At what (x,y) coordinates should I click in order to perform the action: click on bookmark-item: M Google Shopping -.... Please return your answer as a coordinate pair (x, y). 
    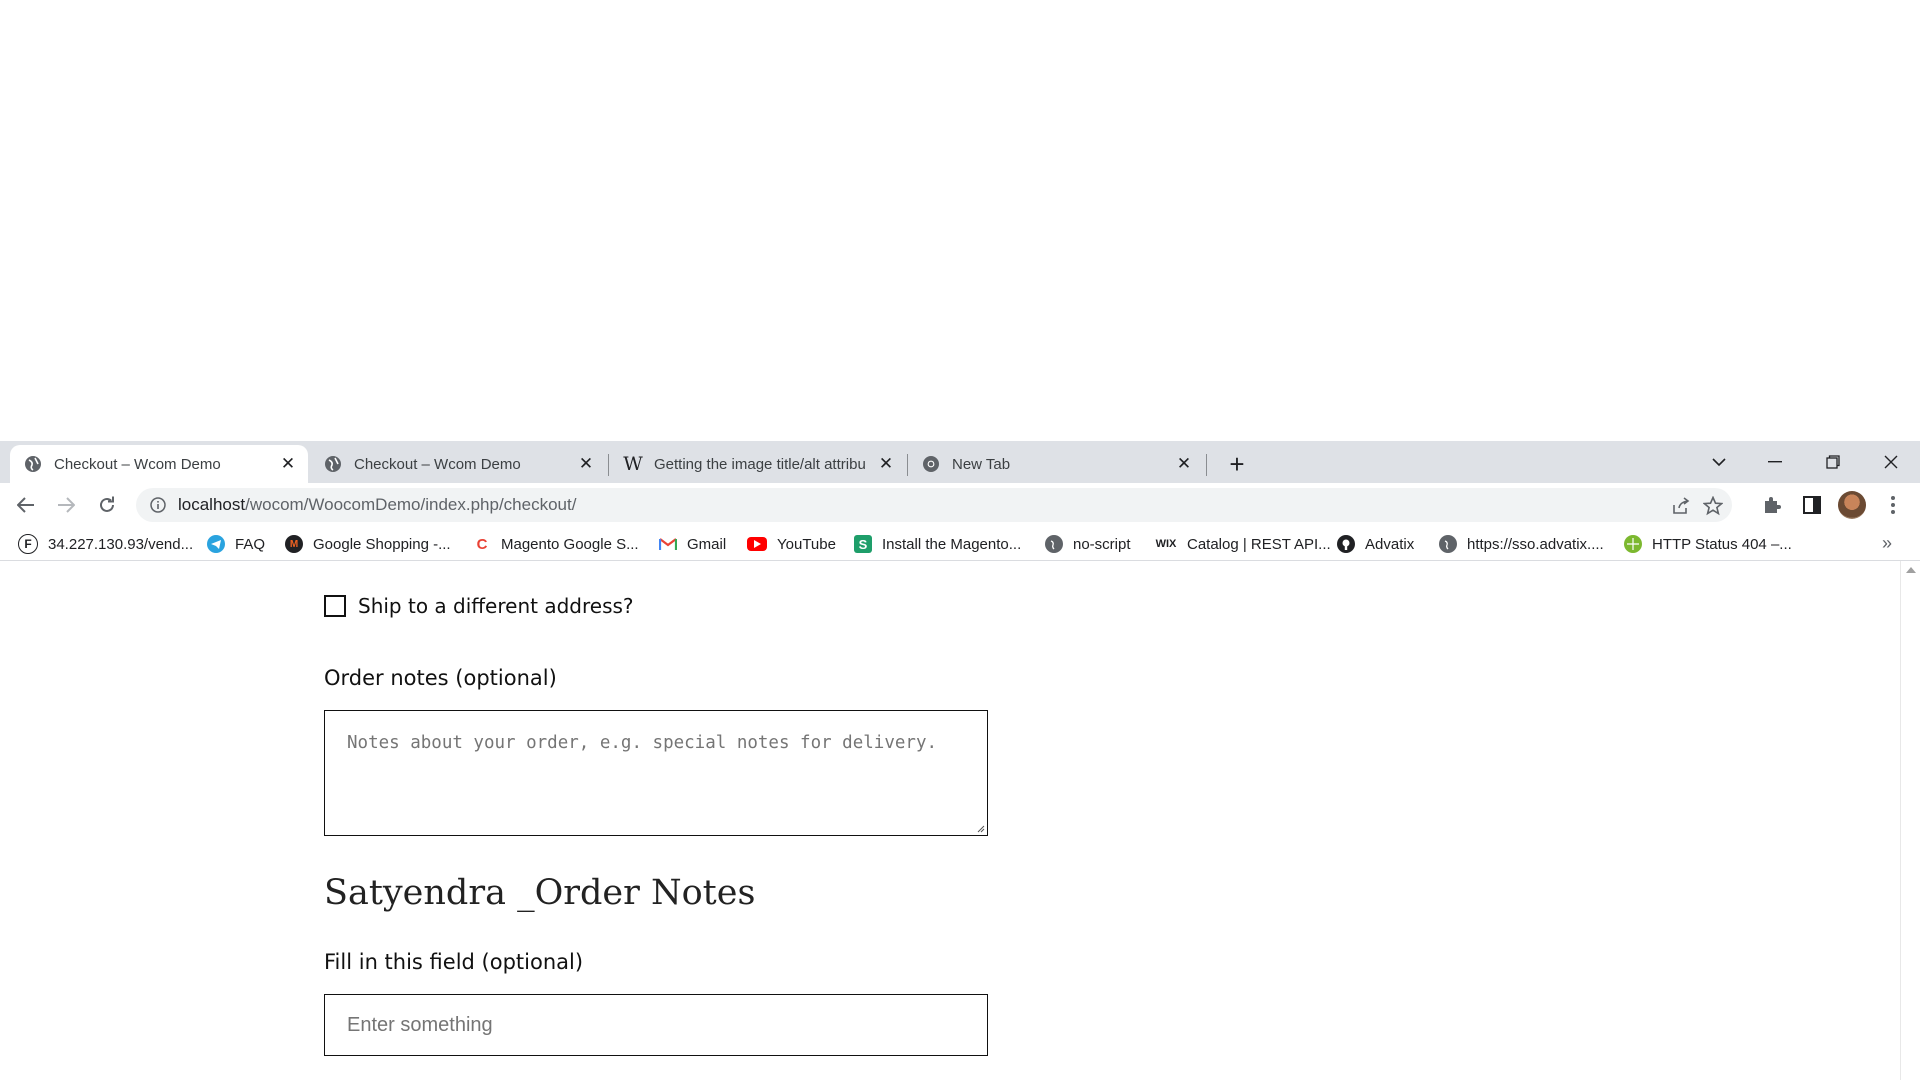
    Looking at the image, I should click on (368, 544).